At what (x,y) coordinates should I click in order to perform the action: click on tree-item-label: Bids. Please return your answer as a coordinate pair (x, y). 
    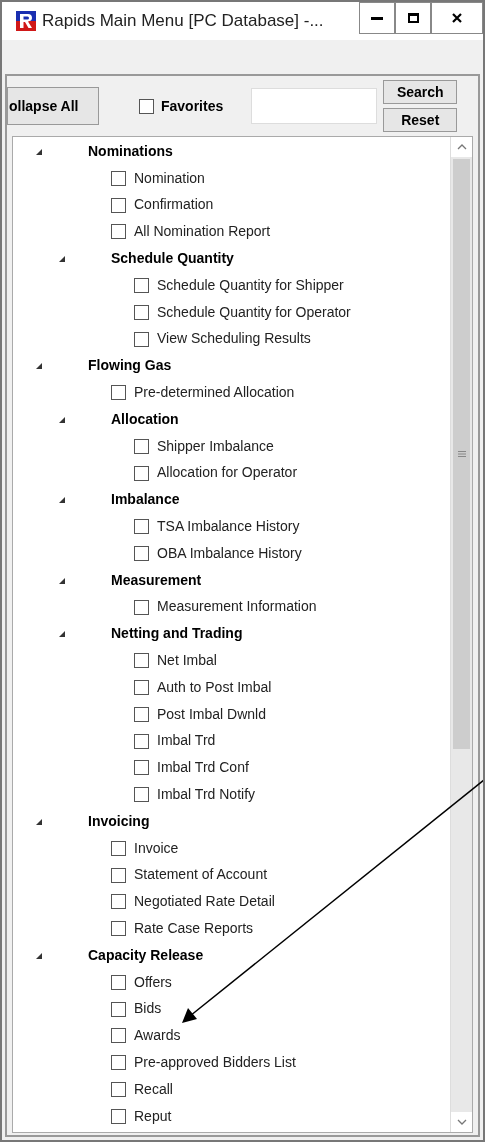
    Looking at the image, I should click on (148, 1009).